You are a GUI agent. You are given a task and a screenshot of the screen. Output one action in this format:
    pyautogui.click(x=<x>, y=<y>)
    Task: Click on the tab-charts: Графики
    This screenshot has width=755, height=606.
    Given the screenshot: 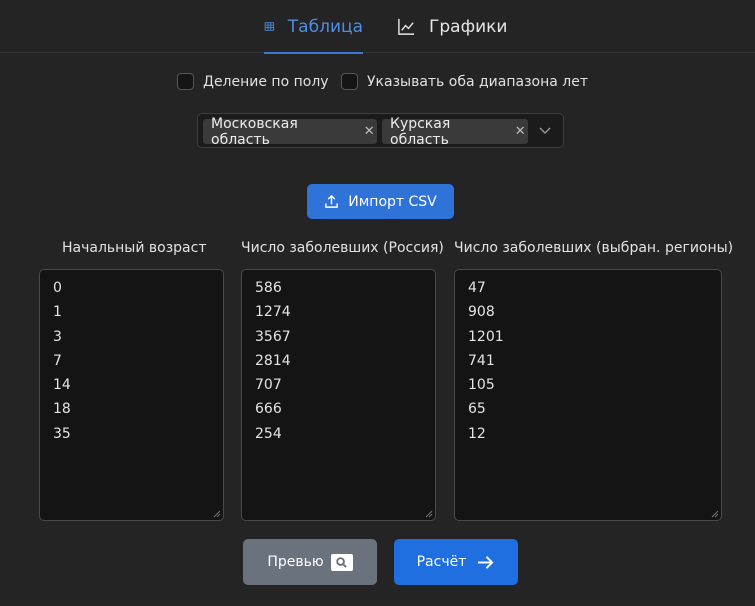 What is the action you would take?
    pyautogui.click(x=452, y=26)
    